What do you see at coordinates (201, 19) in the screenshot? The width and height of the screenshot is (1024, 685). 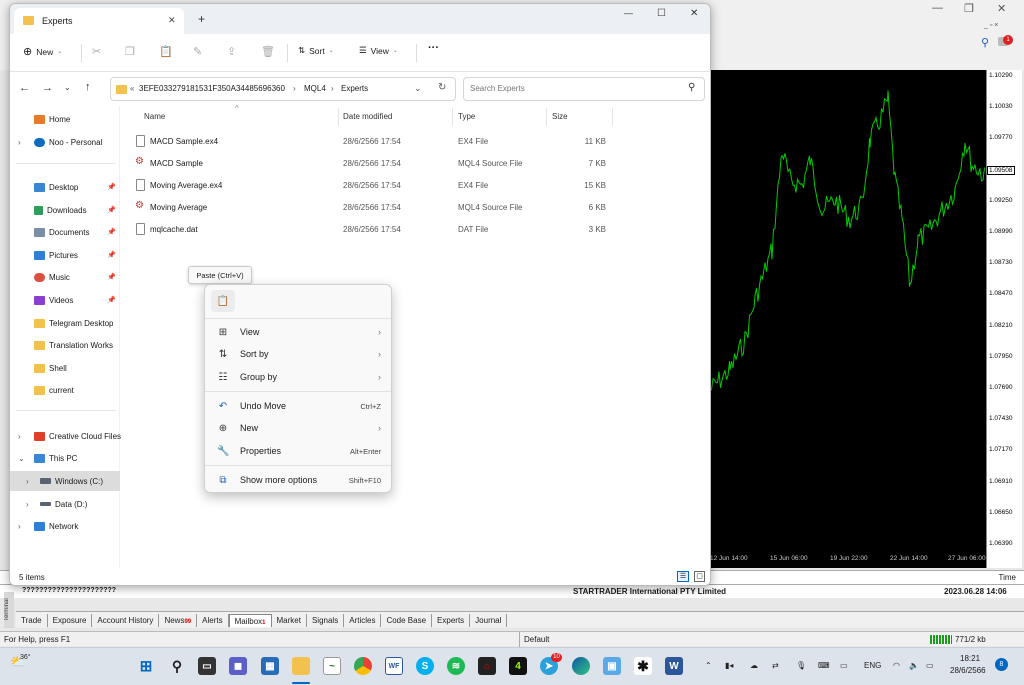 I see `new-tab-button: +` at bounding box center [201, 19].